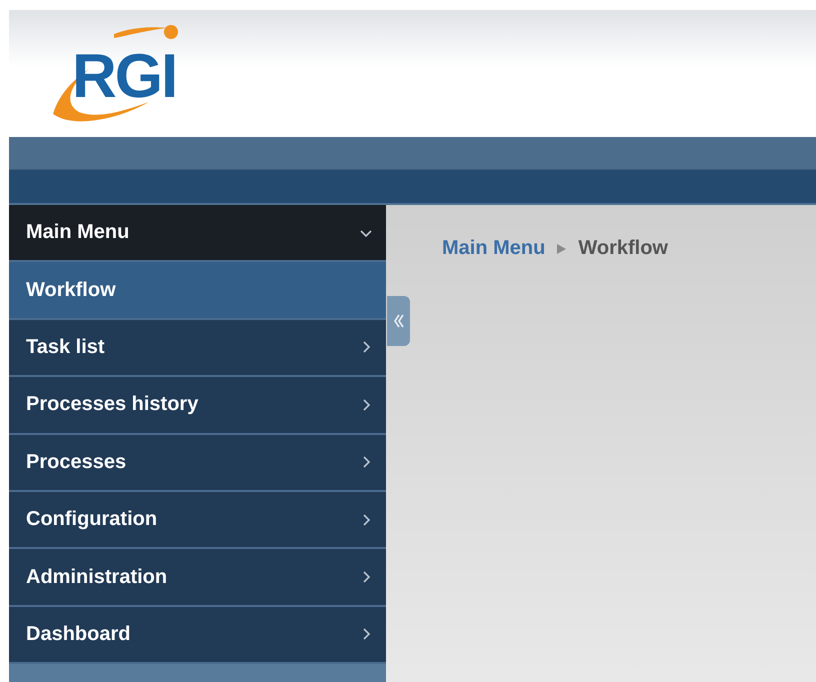  I want to click on triangle-separator-icon, so click(561, 249).